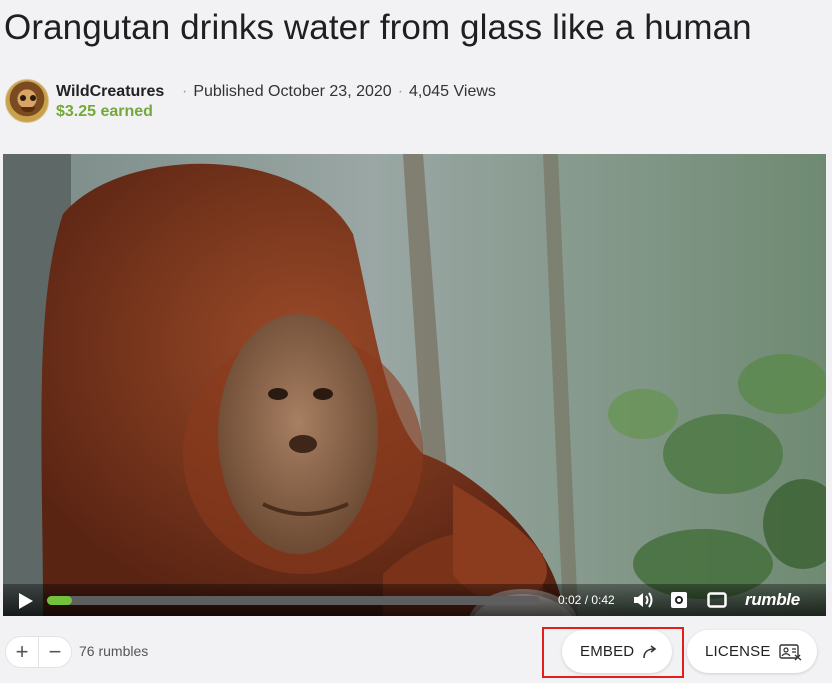  What do you see at coordinates (679, 600) in the screenshot?
I see `settings-gear-icon` at bounding box center [679, 600].